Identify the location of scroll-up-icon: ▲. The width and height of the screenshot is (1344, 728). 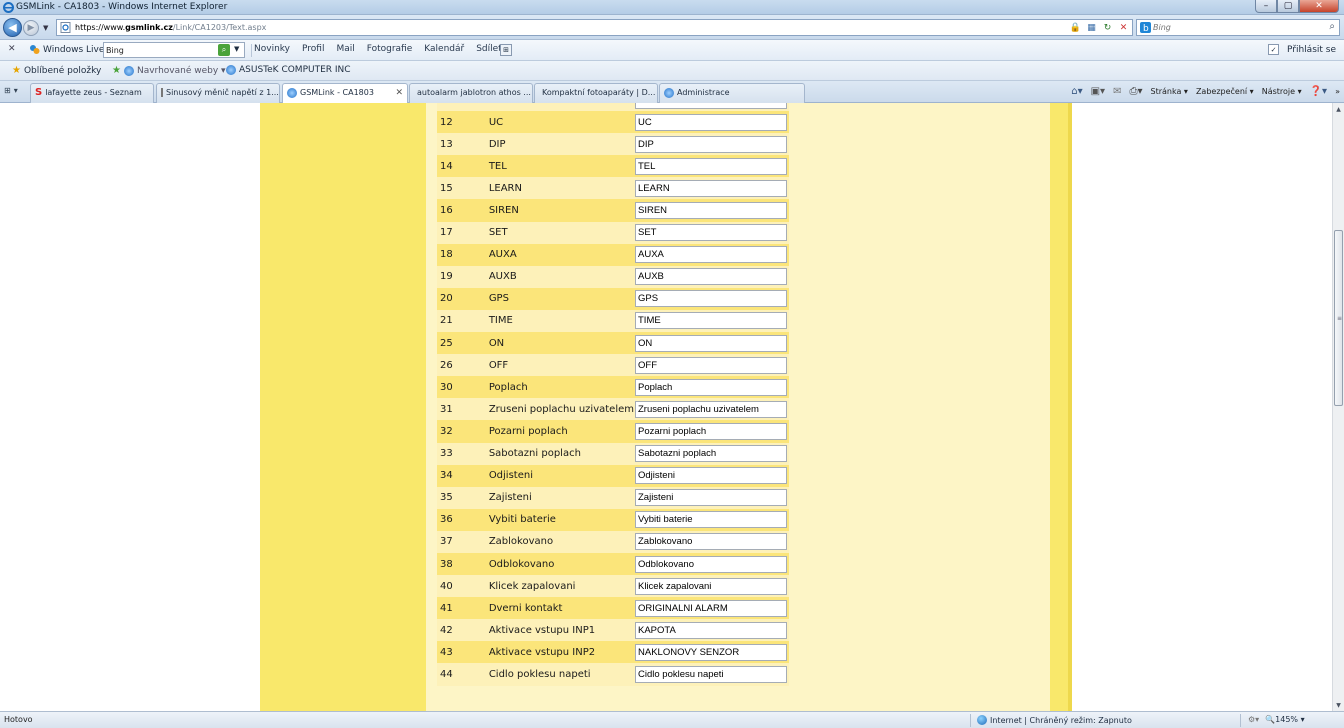
(1338, 109).